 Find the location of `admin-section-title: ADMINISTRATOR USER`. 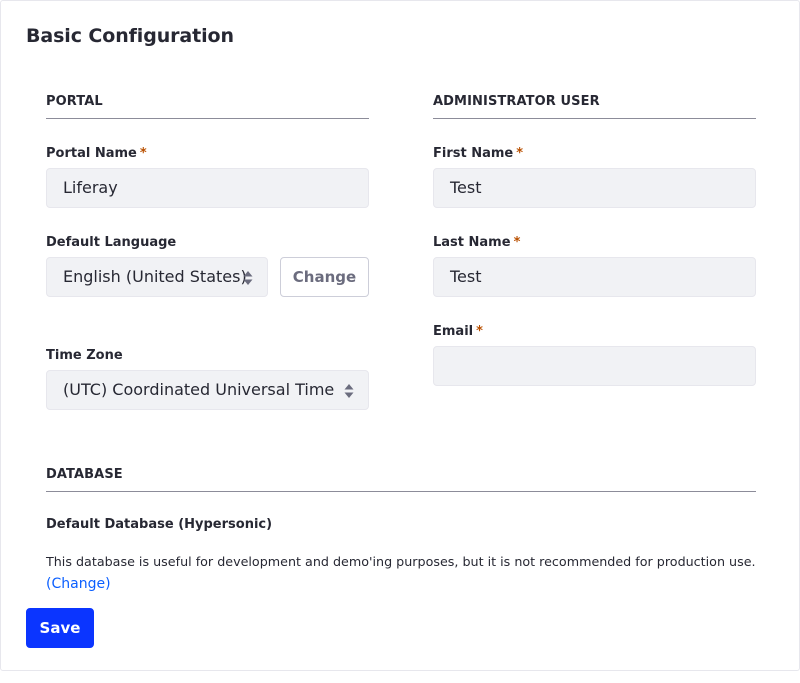

admin-section-title: ADMINISTRATOR USER is located at coordinates (516, 101).